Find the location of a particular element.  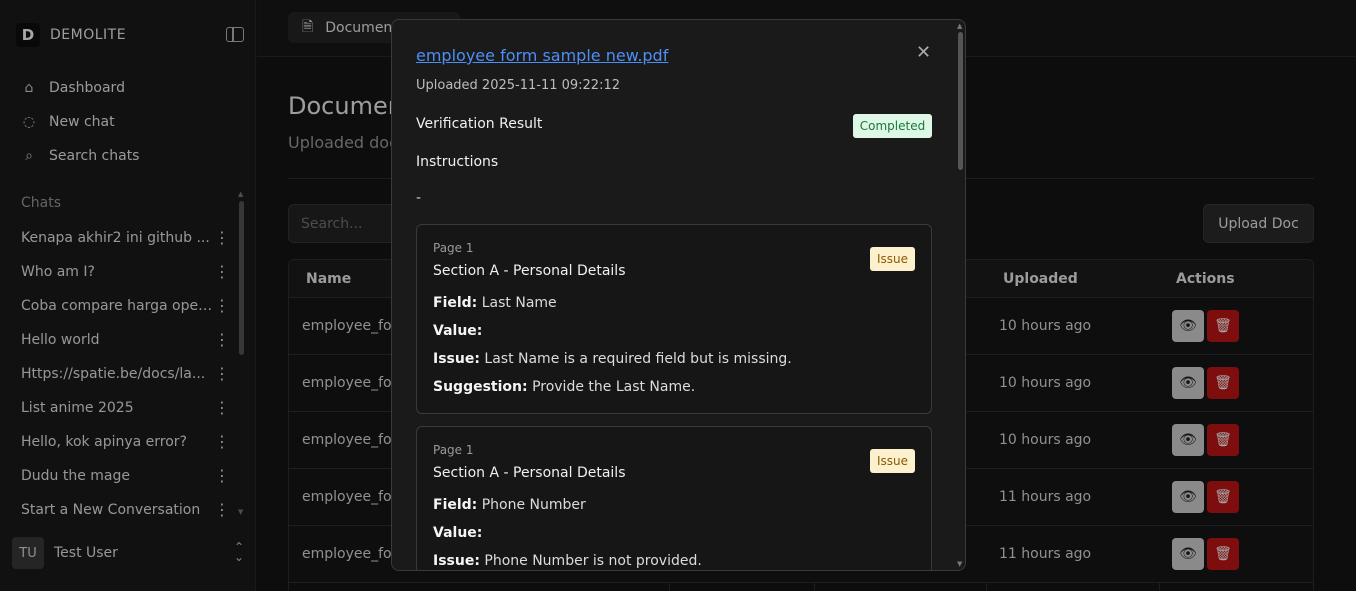

modal-scrollbar is located at coordinates (960, 101).